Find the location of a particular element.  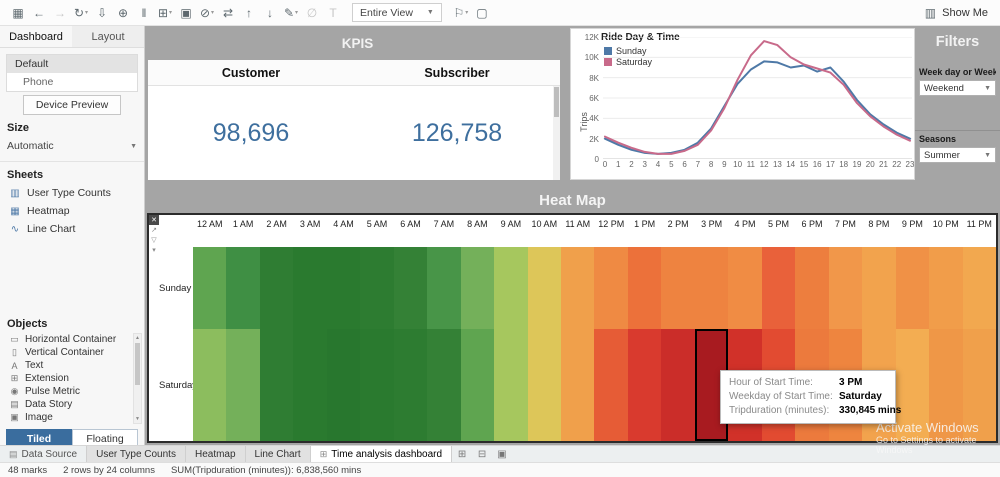

heatmap-hour-label: 2 AM is located at coordinates (276, 223).